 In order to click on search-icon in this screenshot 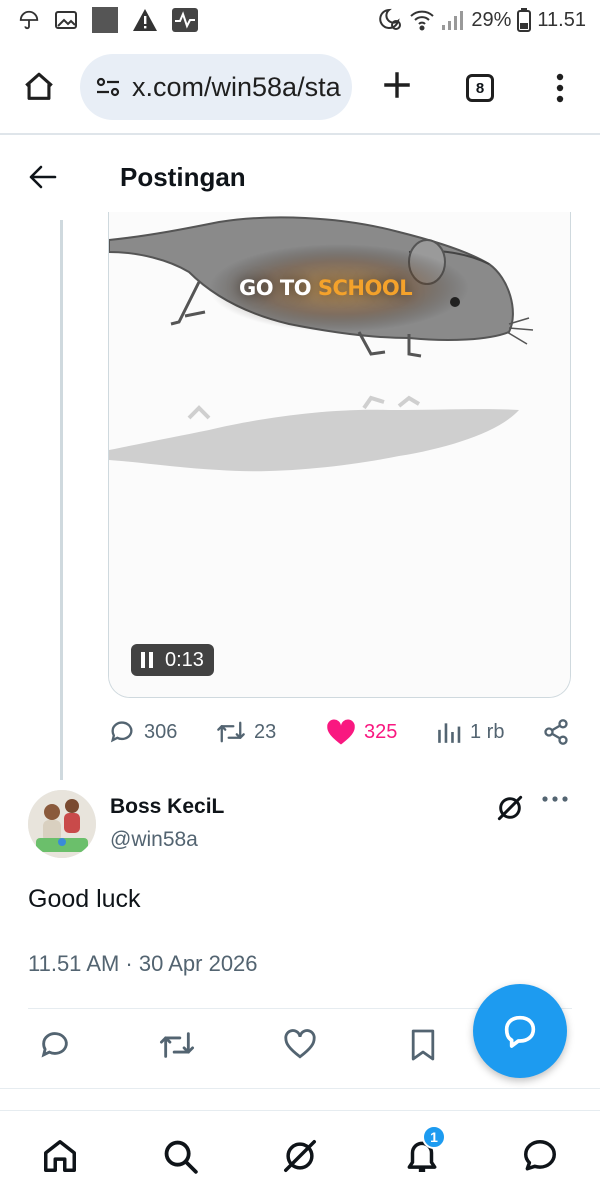, I will do `click(180, 1156)`.